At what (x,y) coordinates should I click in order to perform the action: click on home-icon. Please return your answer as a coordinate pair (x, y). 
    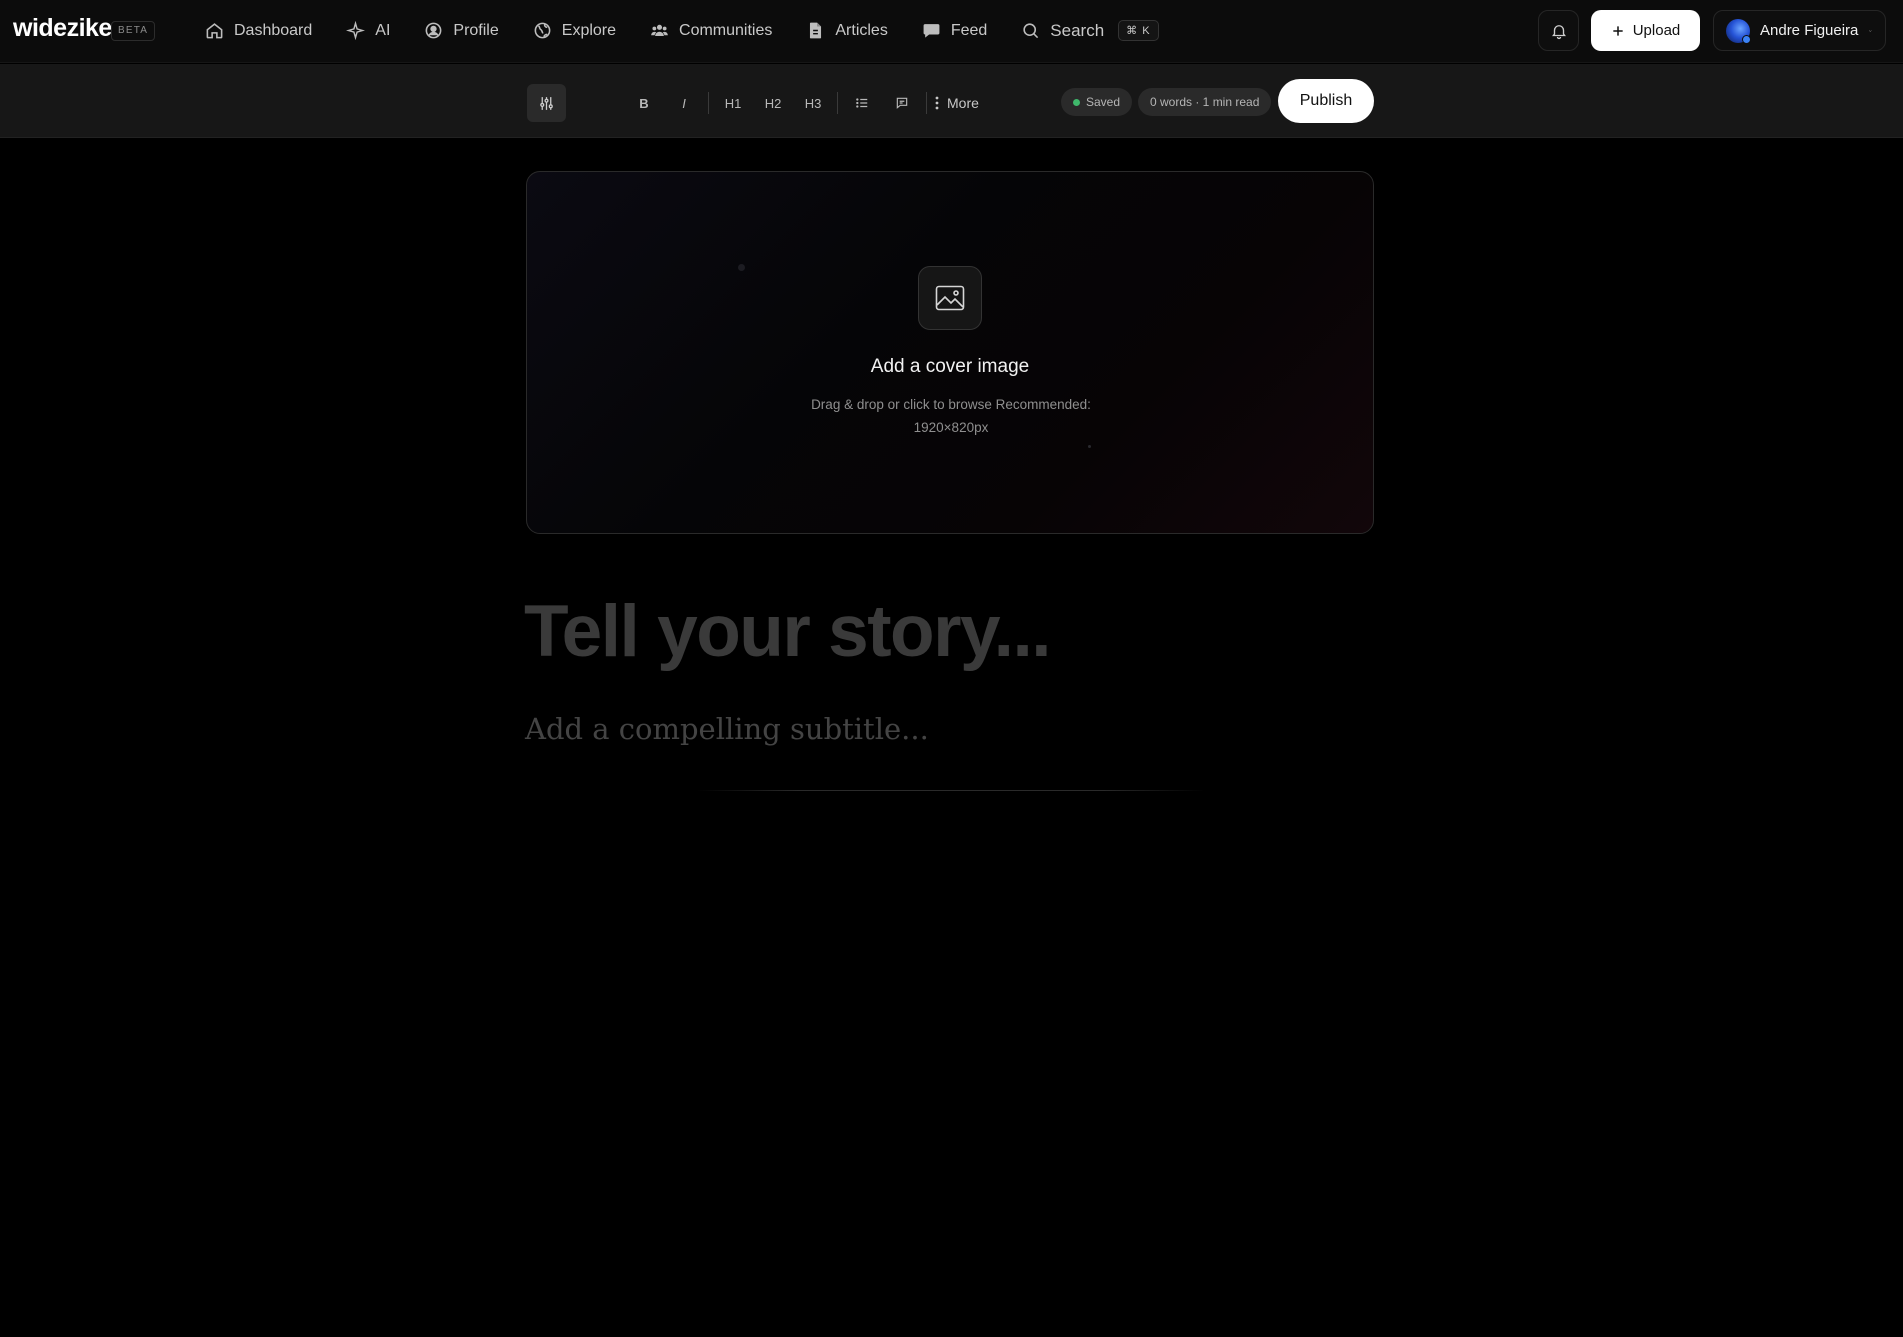
    Looking at the image, I should click on (214, 31).